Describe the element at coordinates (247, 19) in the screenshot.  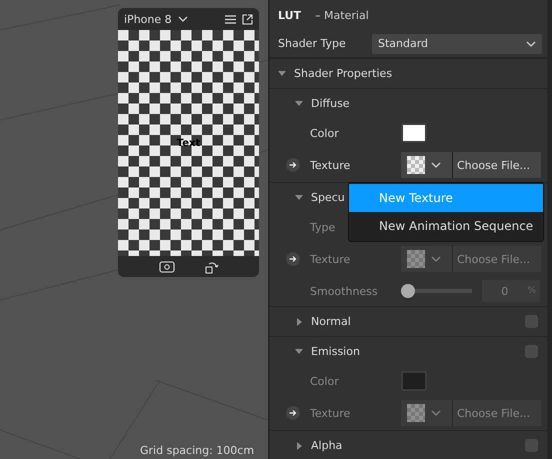
I see `external-link-icon` at that location.